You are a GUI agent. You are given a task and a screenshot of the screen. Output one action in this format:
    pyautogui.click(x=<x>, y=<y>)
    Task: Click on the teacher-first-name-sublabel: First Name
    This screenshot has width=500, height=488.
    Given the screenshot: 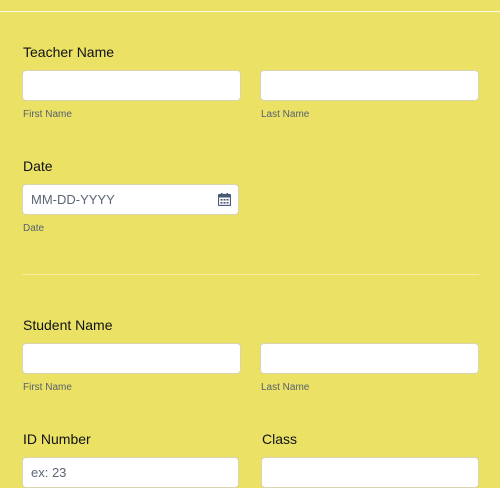 What is the action you would take?
    pyautogui.click(x=47, y=114)
    